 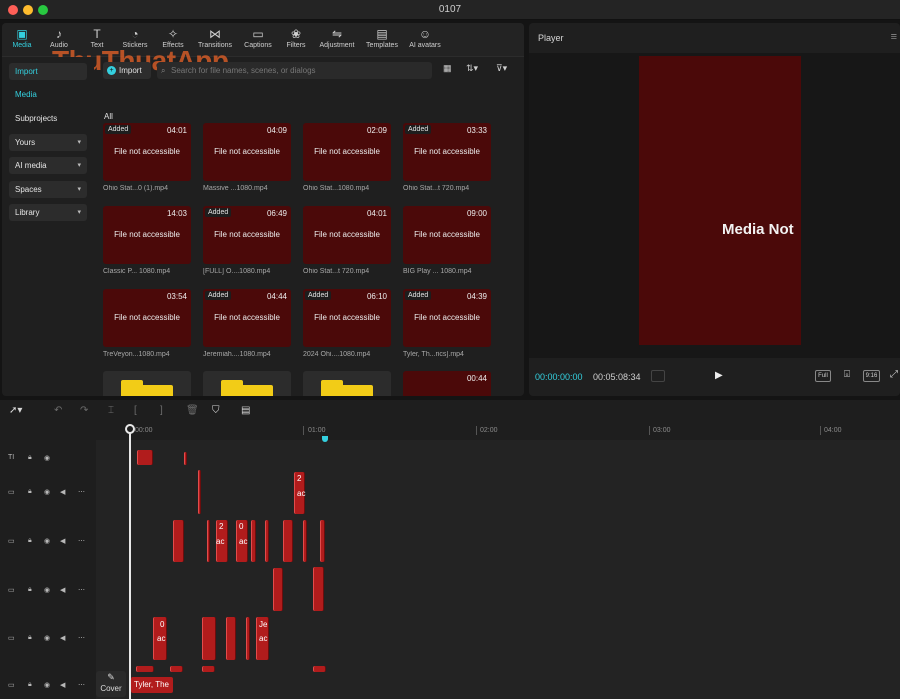 What do you see at coordinates (894, 37) in the screenshot?
I see `menu-icon: ≡` at bounding box center [894, 37].